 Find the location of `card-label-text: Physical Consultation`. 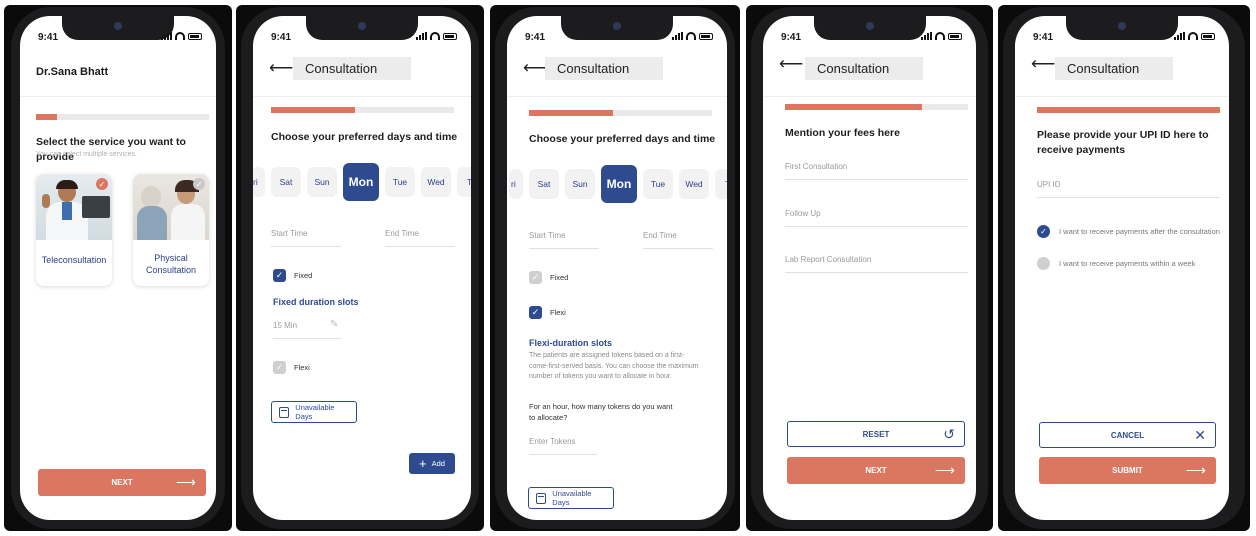

card-label-text: Physical Consultation is located at coordinates (171, 264).